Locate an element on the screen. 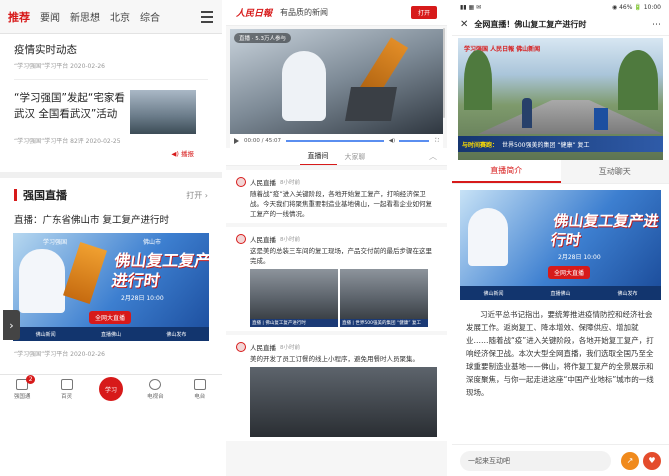 This screenshot has height=476, width=669. close-icon: ✕ is located at coordinates (464, 24).